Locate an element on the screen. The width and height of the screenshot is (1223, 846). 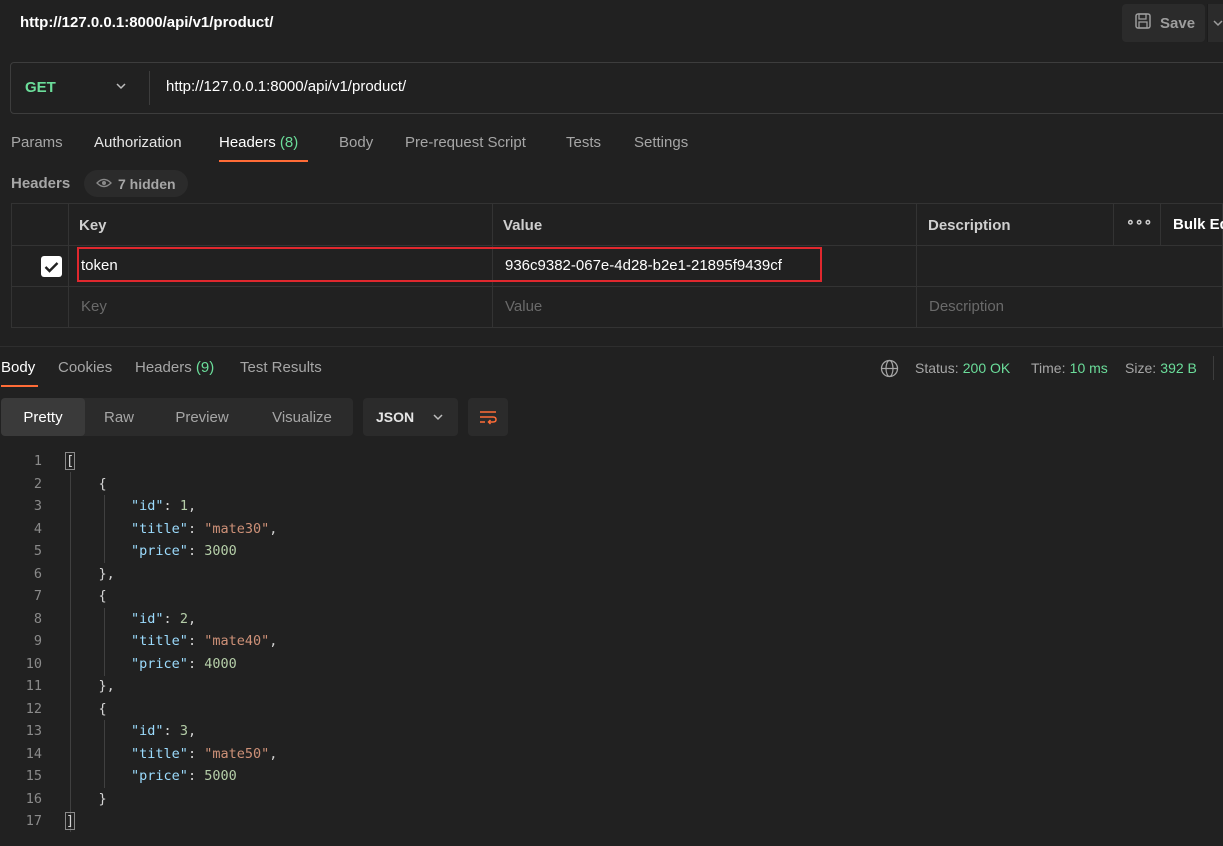
tab-authorization: Authorization is located at coordinates (138, 142).